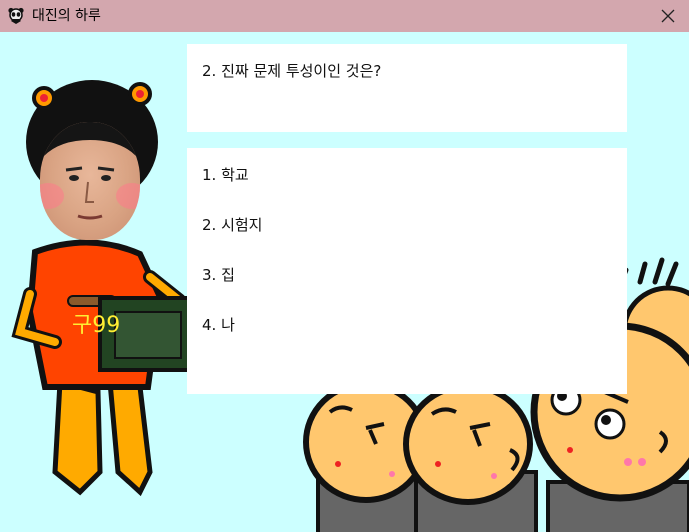  What do you see at coordinates (96, 325) in the screenshot?
I see `shirt-text: 구99` at bounding box center [96, 325].